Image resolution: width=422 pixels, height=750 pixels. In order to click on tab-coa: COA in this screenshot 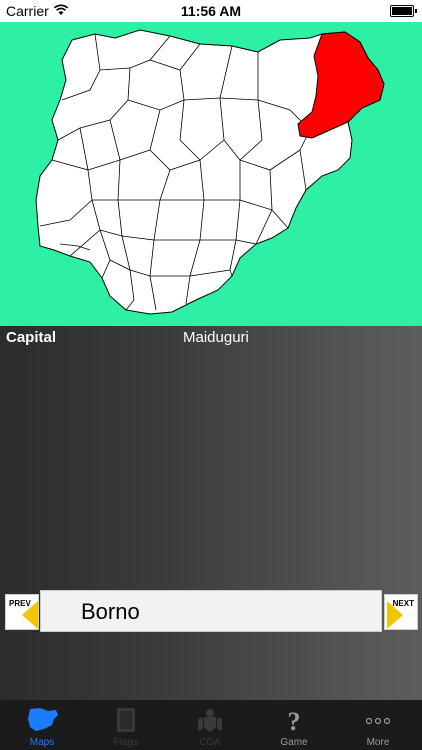, I will do `click(210, 725)`.